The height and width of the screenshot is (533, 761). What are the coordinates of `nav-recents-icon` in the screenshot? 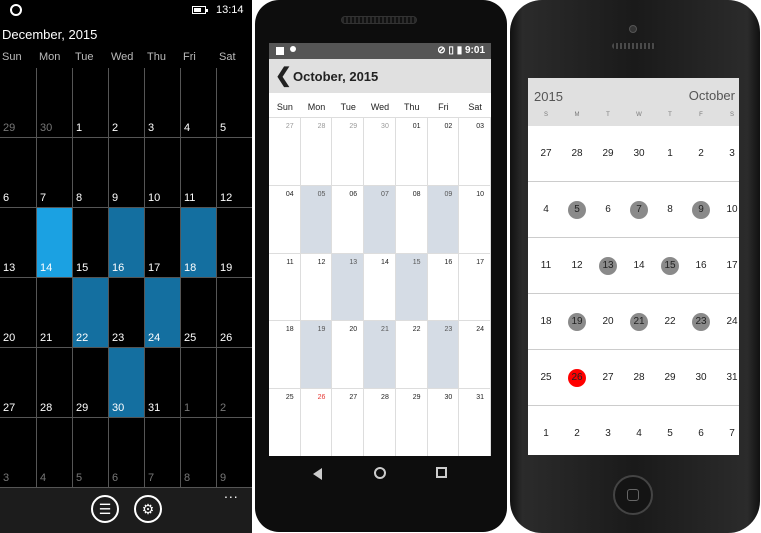 It's located at (441, 472).